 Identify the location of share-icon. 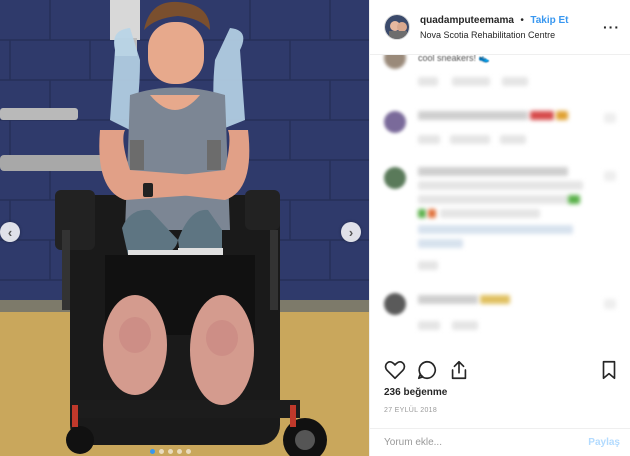
(459, 370).